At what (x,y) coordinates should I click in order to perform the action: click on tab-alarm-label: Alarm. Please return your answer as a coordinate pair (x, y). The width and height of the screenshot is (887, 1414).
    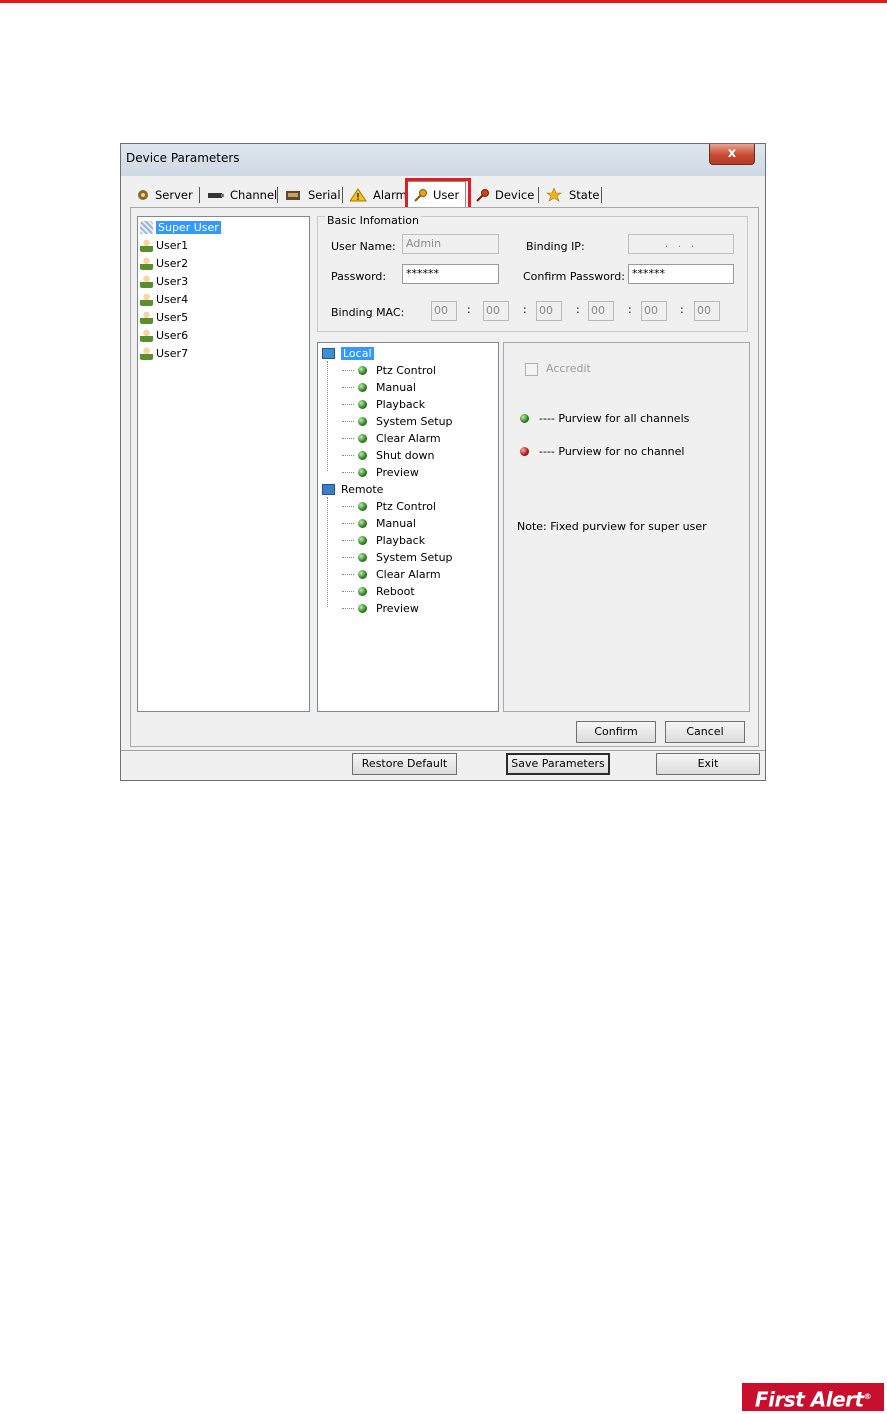
    Looking at the image, I should click on (390, 195).